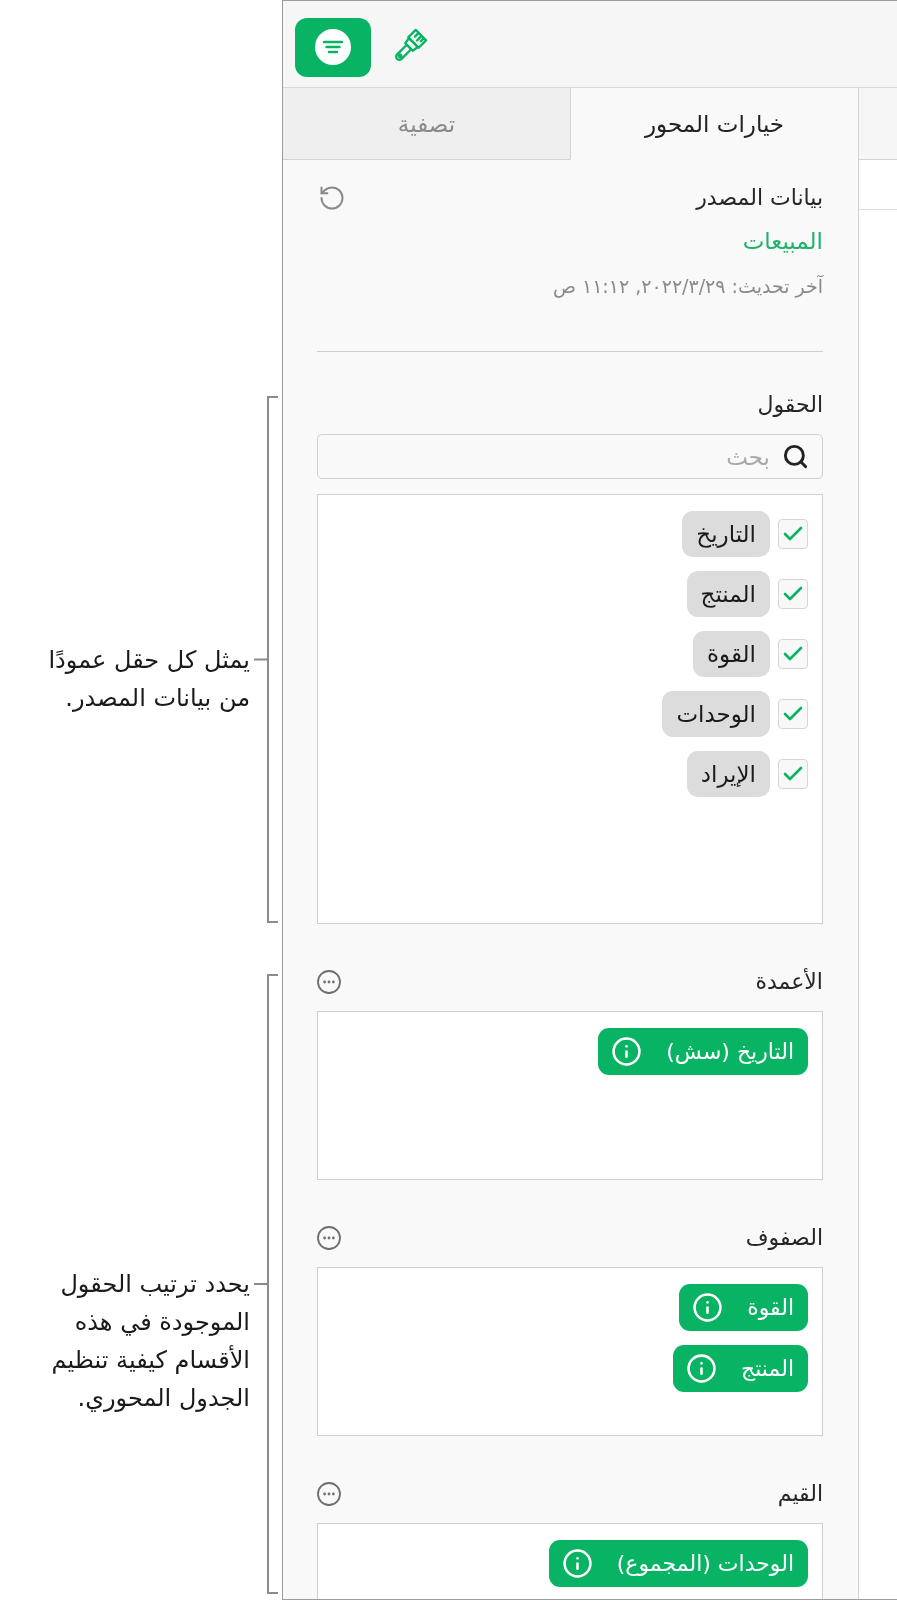 This screenshot has width=897, height=1602. I want to click on section-heading: القيم, so click(800, 1494).